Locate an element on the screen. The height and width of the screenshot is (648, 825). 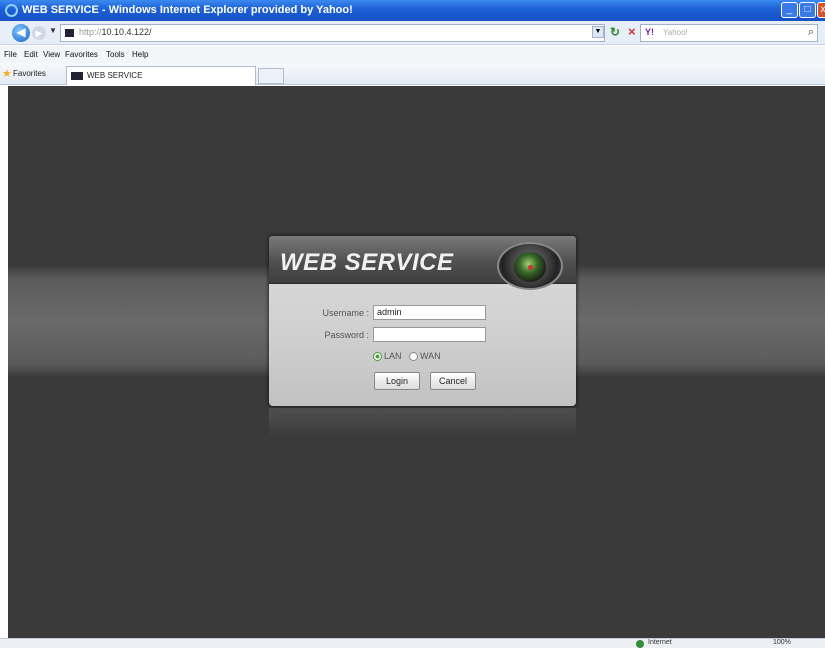
globe-icon is located at coordinates (640, 644).